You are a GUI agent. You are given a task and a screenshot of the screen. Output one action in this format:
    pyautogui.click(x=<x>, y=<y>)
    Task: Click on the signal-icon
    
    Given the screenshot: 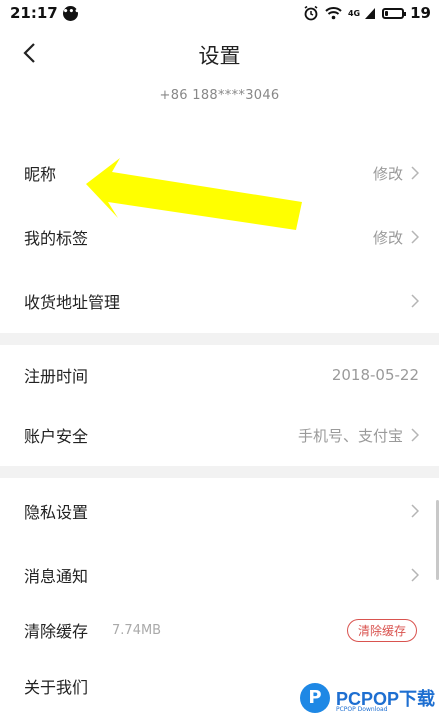 What is the action you would take?
    pyautogui.click(x=370, y=13)
    